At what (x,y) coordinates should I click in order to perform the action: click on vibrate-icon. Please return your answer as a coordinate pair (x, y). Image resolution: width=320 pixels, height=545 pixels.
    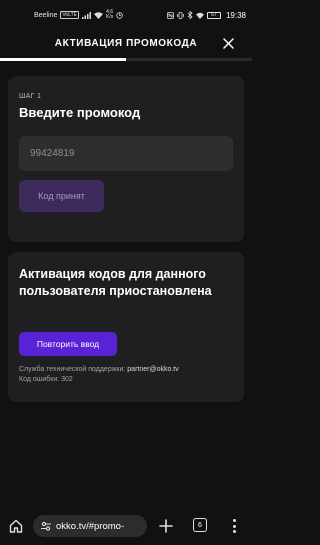
    Looking at the image, I should click on (180, 15).